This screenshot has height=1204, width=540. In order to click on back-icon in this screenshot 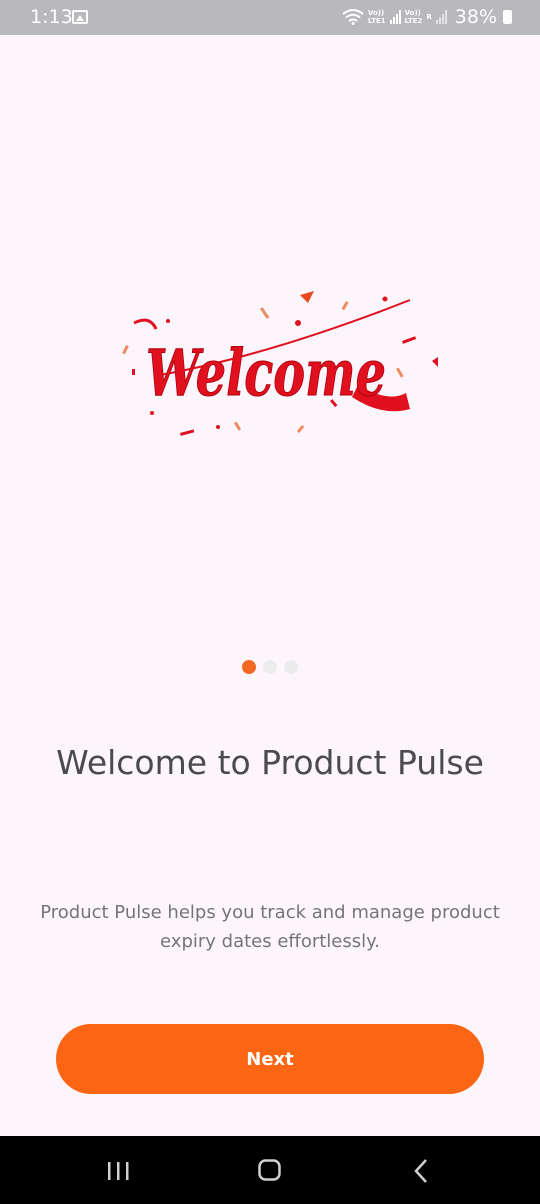, I will do `click(420, 1171)`.